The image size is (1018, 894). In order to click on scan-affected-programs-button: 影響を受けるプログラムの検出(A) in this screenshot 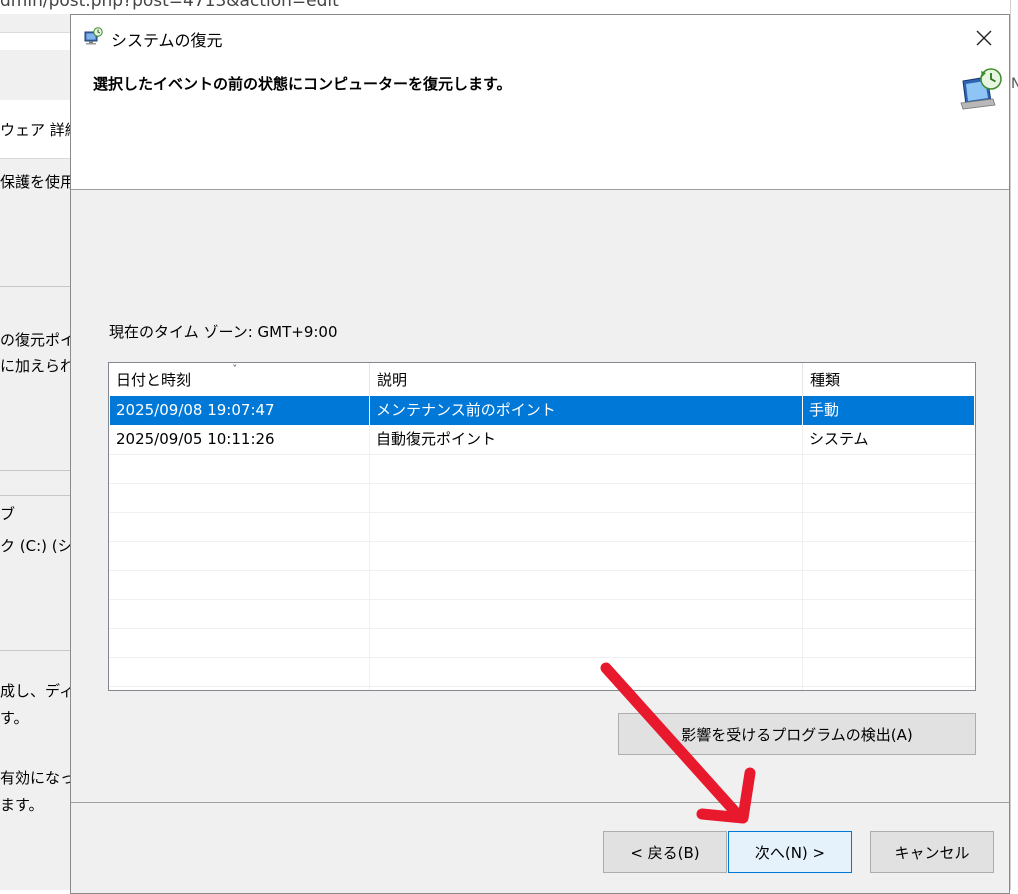, I will do `click(797, 734)`.